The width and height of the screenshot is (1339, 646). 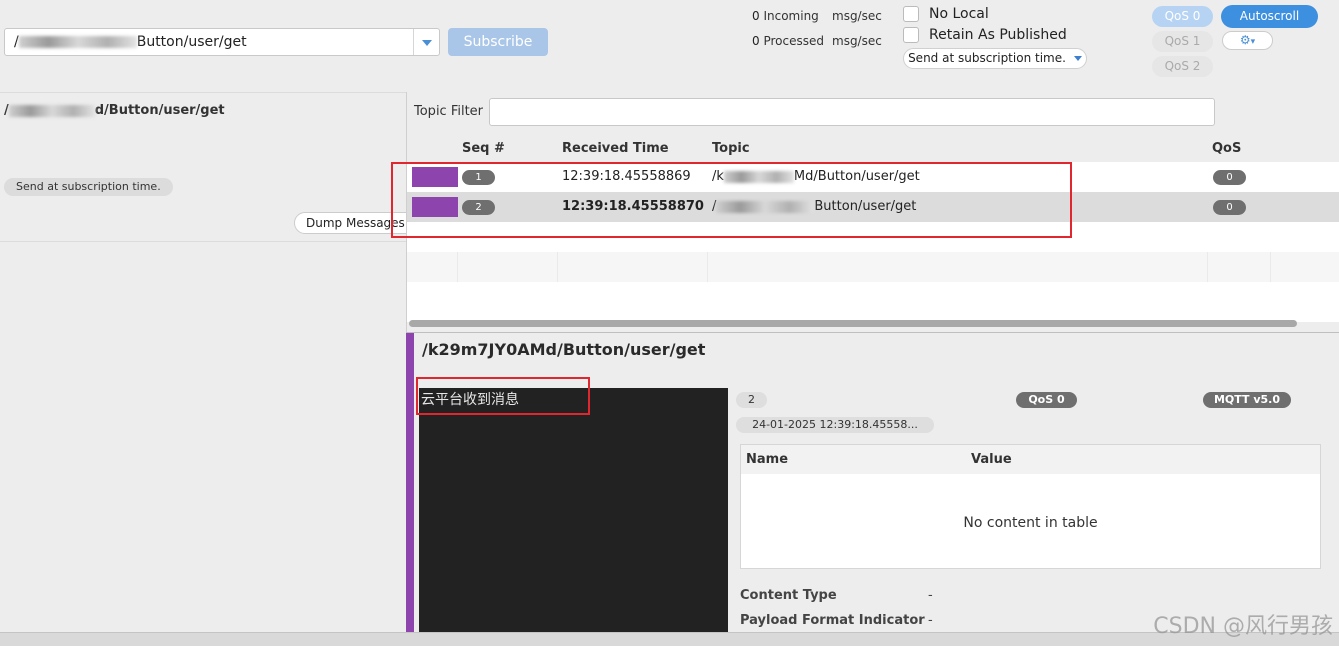 What do you see at coordinates (911, 14) in the screenshot?
I see `no-local-checkbox` at bounding box center [911, 14].